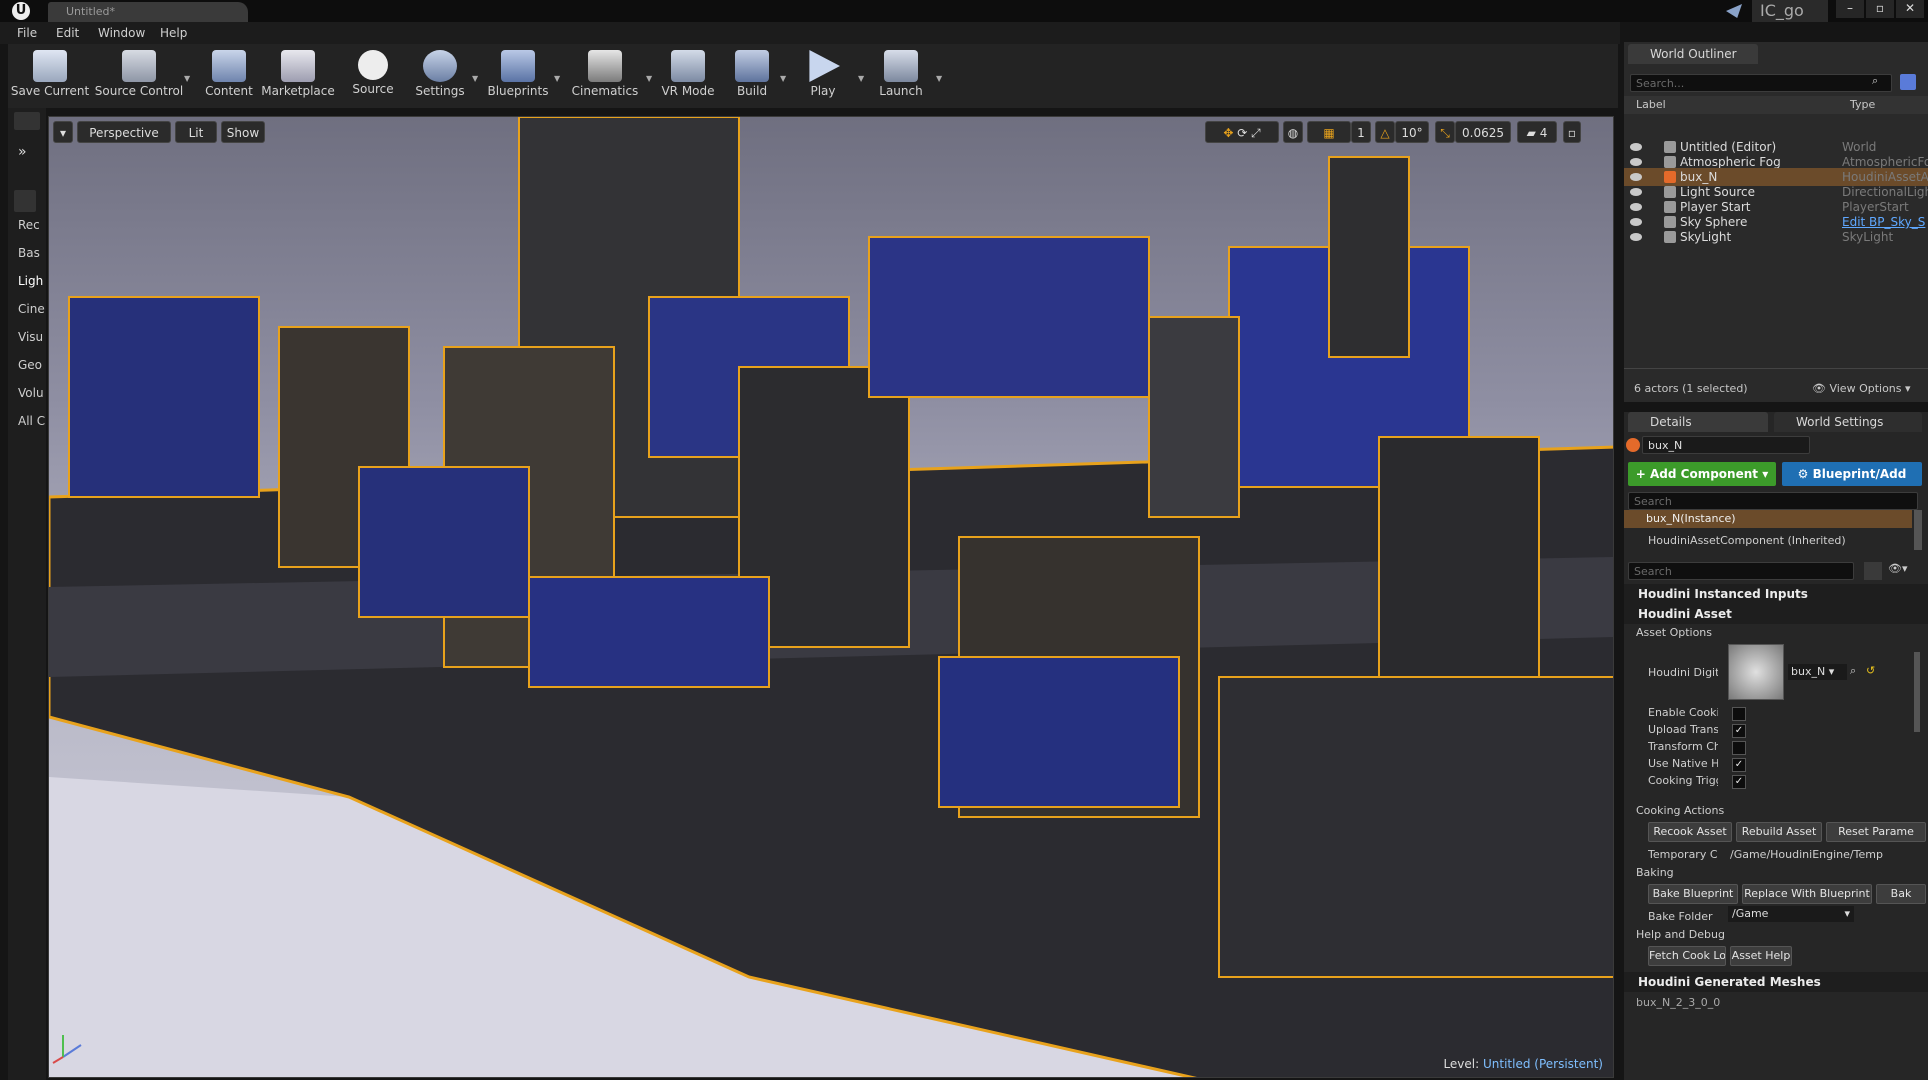 The height and width of the screenshot is (1080, 1928). I want to click on tab-world-settings: World Settings, so click(1848, 422).